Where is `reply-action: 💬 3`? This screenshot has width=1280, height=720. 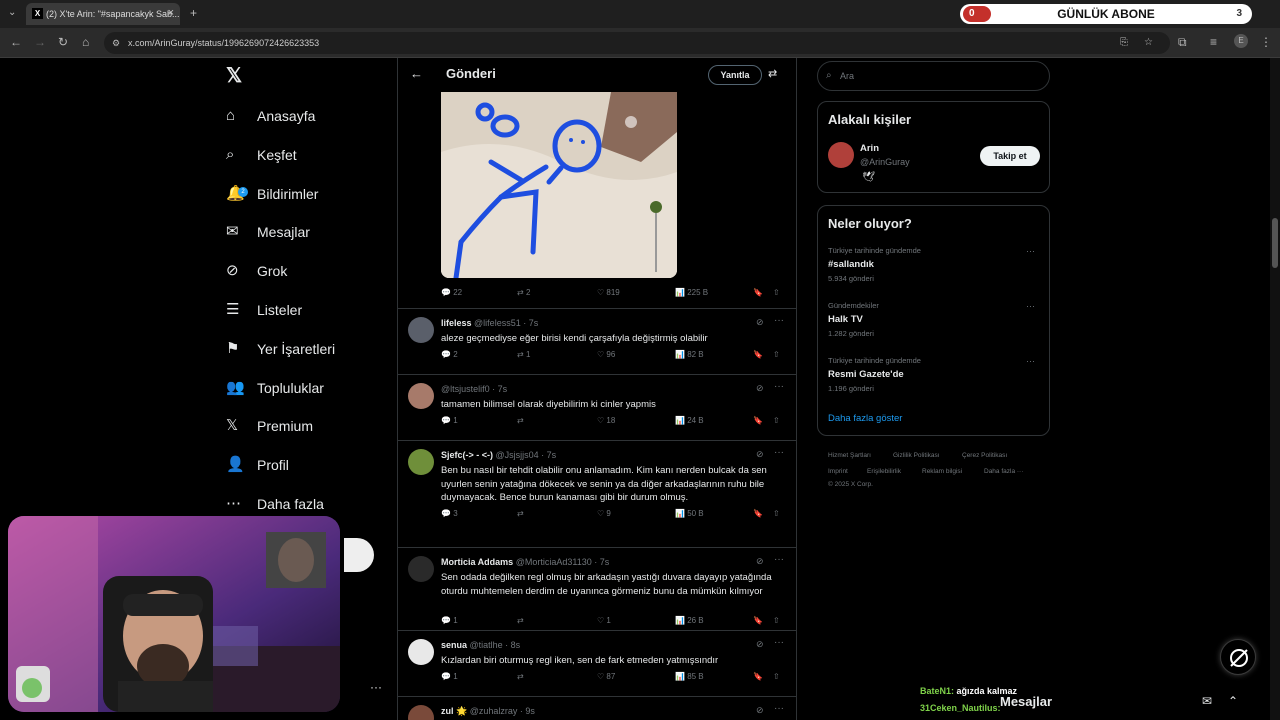
reply-action: 💬 3 is located at coordinates (449, 513).